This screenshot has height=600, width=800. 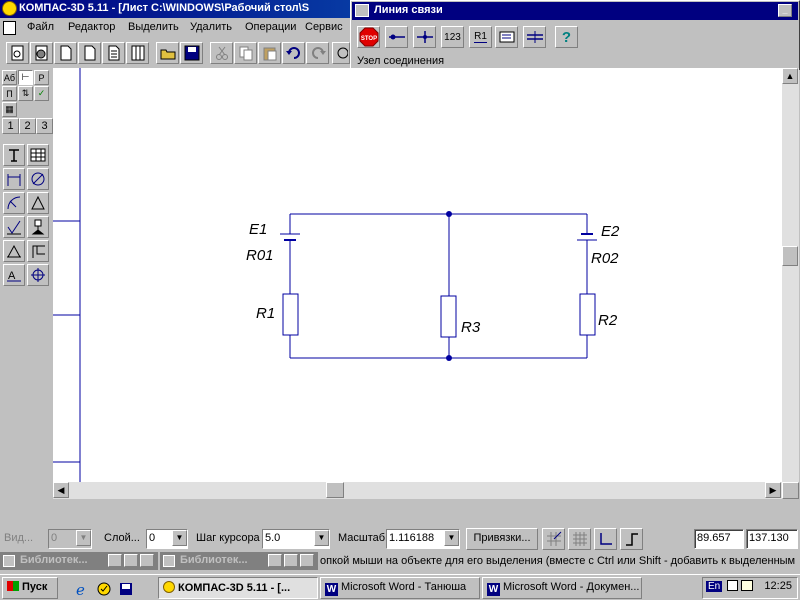 I want to click on edit-tab-icon: ⇅, so click(x=25, y=93).